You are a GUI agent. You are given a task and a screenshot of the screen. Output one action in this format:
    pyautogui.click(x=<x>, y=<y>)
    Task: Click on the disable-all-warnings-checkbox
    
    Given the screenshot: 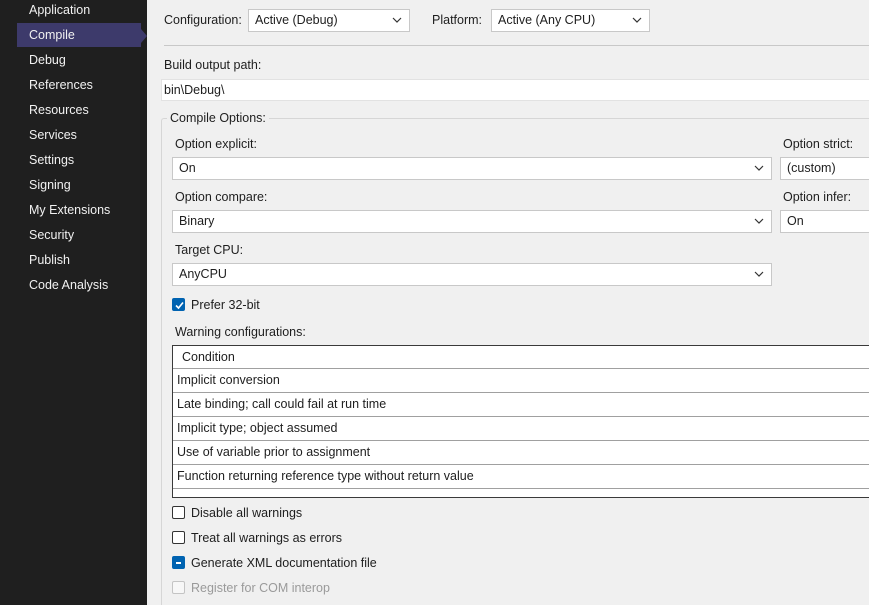 What is the action you would take?
    pyautogui.click(x=178, y=512)
    